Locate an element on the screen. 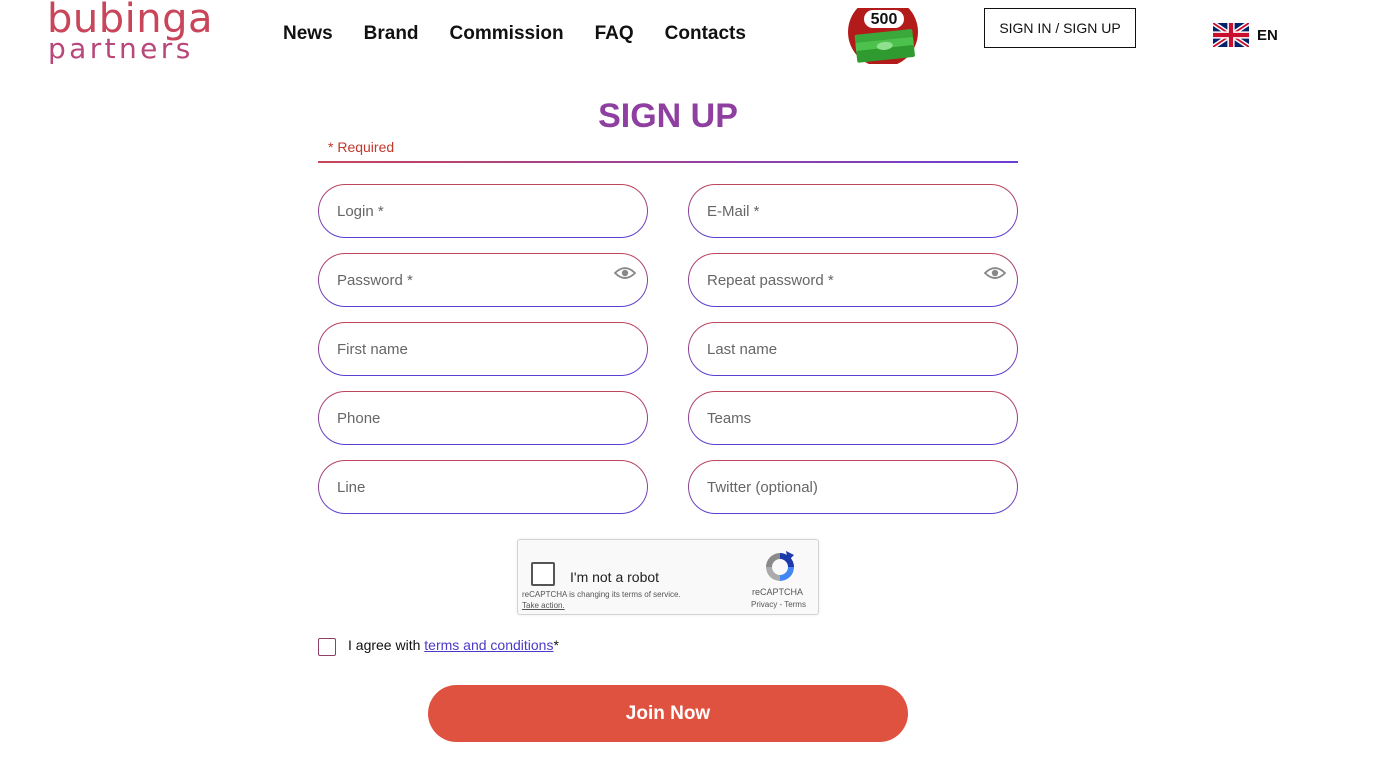 Image resolution: width=1398 pixels, height=763 pixels. recaptcha-label: I'm not a robot is located at coordinates (615, 577).